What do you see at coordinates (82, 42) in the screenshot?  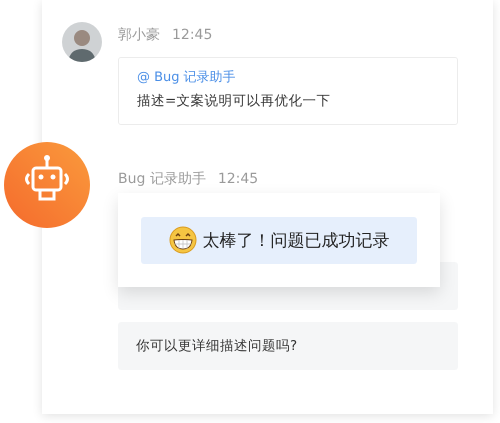 I see `avatar` at bounding box center [82, 42].